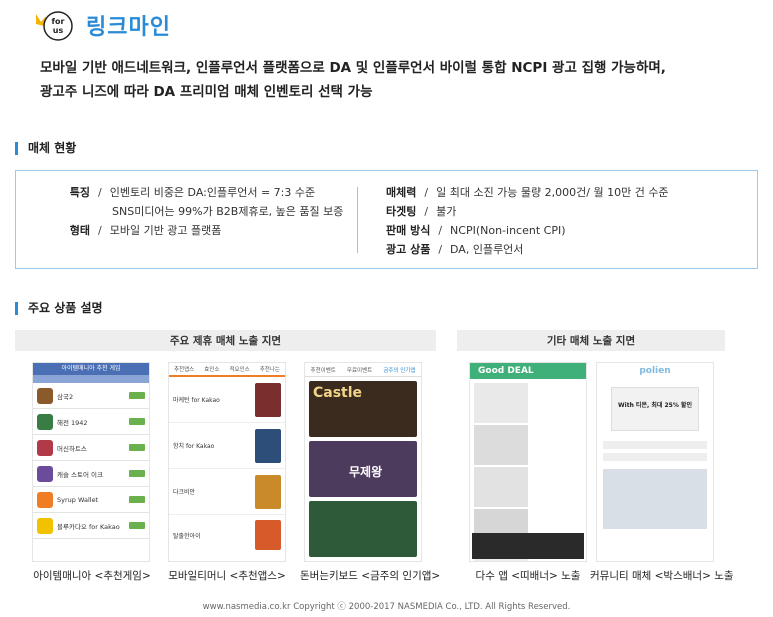 This screenshot has height=617, width=773. I want to click on status-value: 일 최대 소진 가능 물량 2,000건/ 월 10만 건 수준, so click(552, 192).